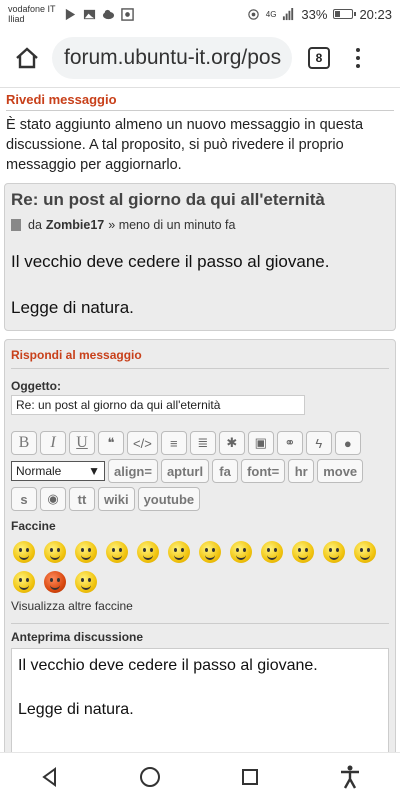 This screenshot has height=800, width=400. Describe the element at coordinates (314, 14) in the screenshot. I see `battery-percent: 33%` at that location.